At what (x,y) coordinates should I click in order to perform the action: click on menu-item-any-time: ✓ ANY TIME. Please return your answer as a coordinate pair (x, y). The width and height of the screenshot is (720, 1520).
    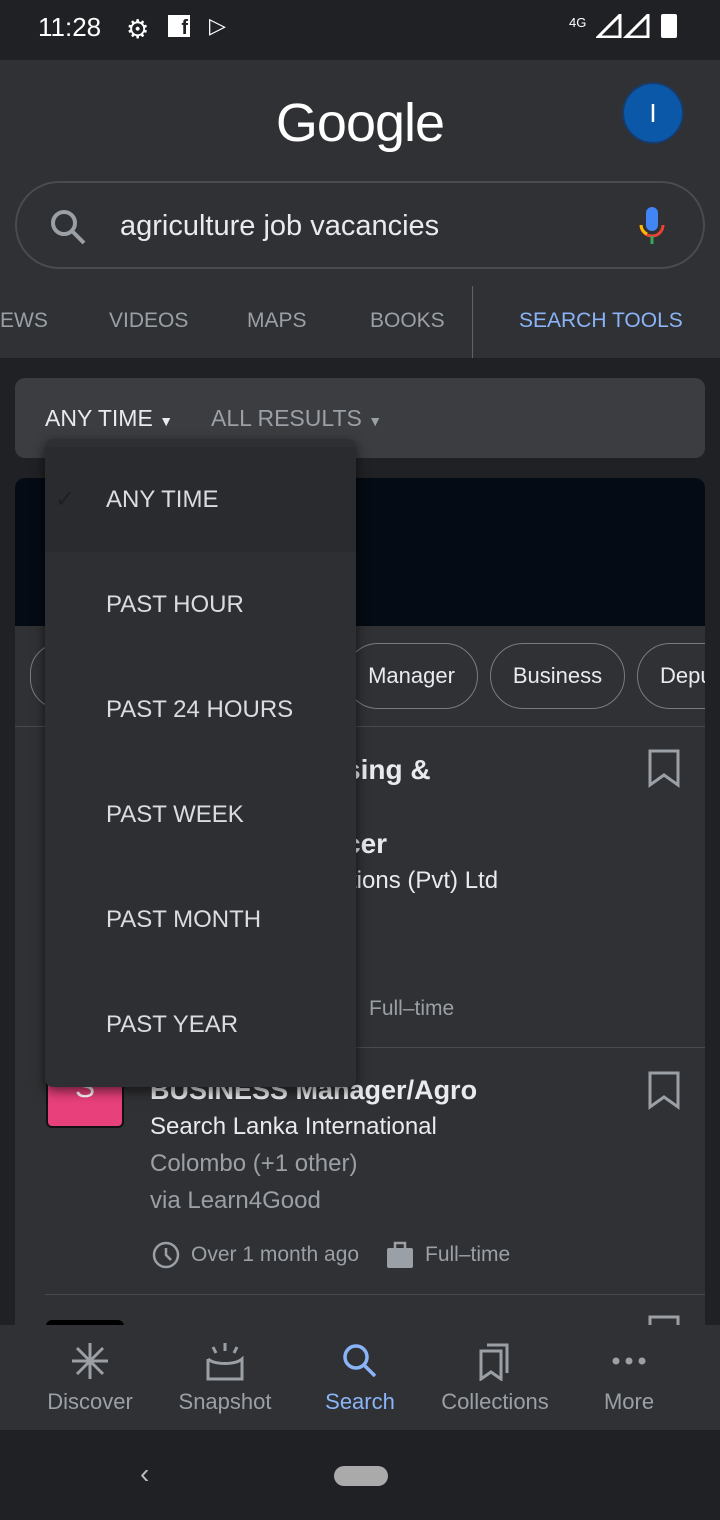
    Looking at the image, I should click on (200, 499).